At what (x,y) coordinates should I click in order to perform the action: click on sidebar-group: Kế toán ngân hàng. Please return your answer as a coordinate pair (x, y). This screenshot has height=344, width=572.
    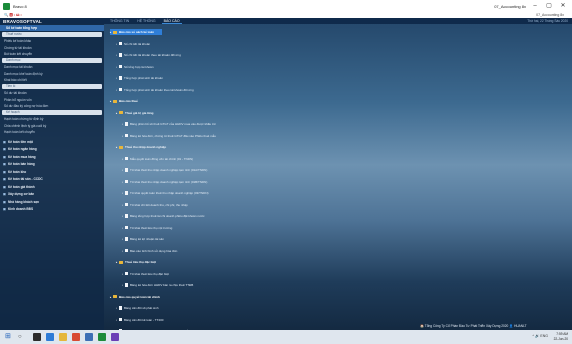
    Looking at the image, I should click on (52, 149).